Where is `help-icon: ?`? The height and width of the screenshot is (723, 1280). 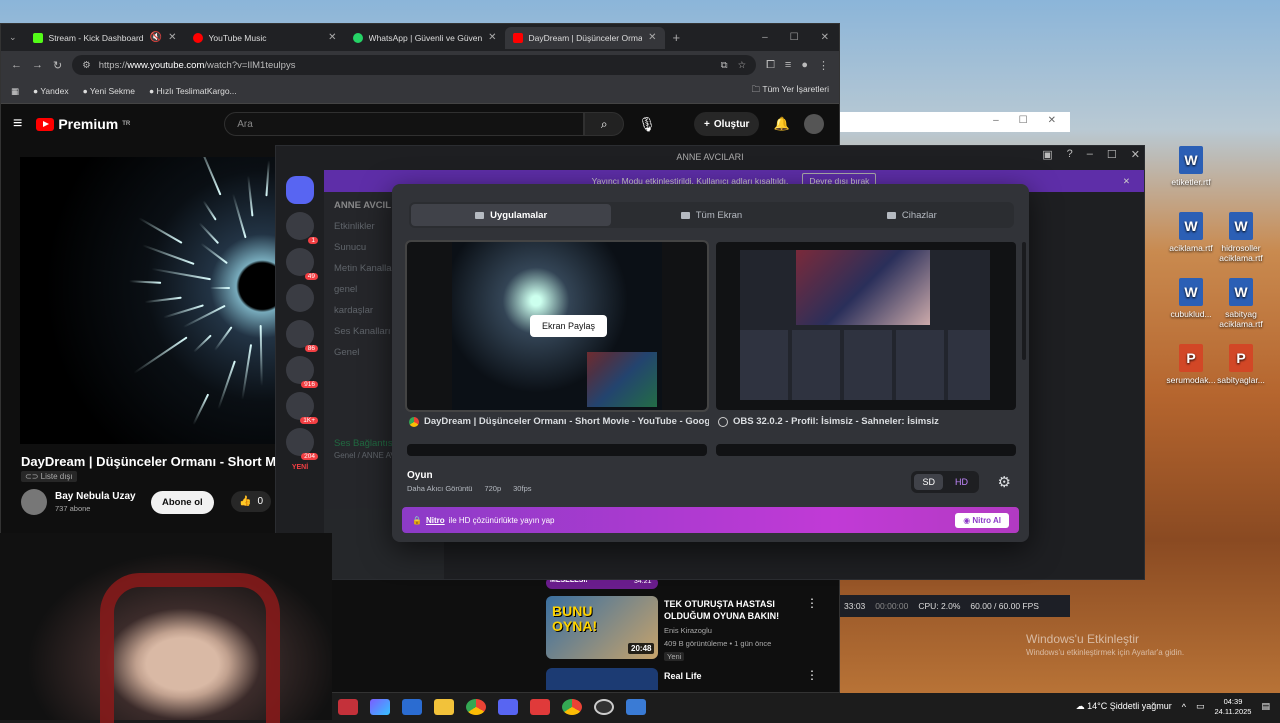 help-icon: ? is located at coordinates (1070, 154).